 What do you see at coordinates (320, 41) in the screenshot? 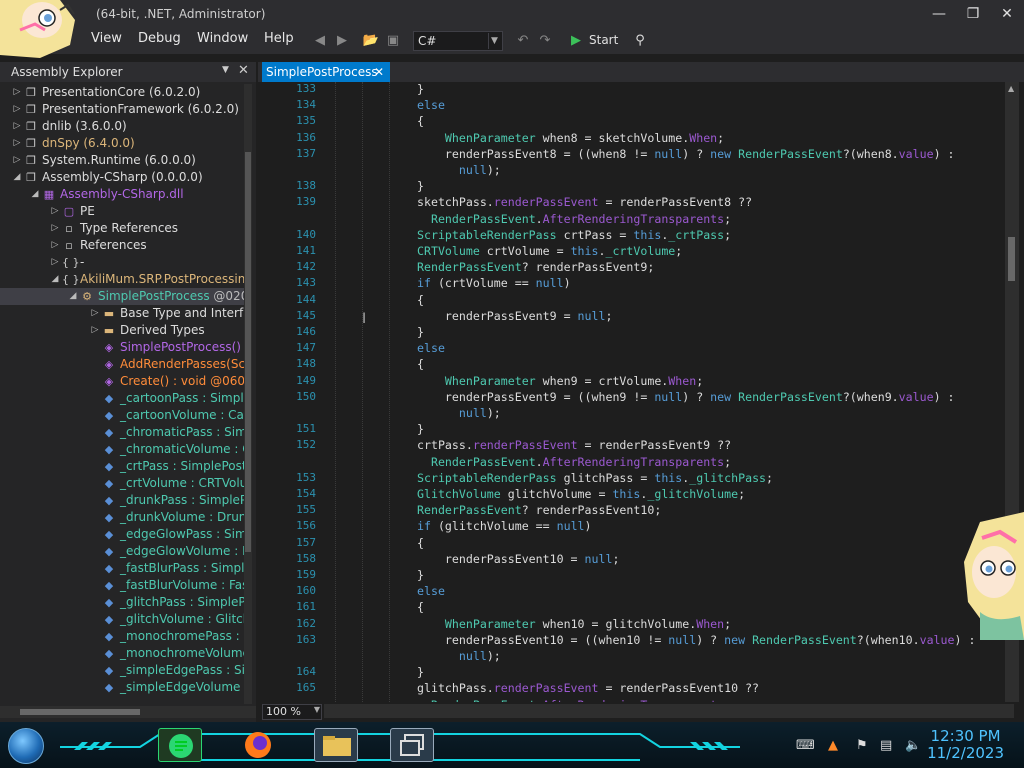
I see `back-icon: ◀` at bounding box center [320, 41].